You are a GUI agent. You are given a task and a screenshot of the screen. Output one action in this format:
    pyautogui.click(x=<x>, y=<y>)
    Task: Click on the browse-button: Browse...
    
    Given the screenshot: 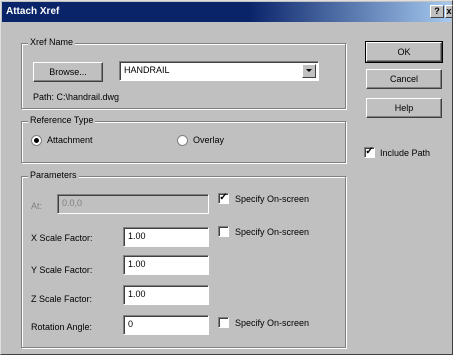 What is the action you would take?
    pyautogui.click(x=68, y=72)
    